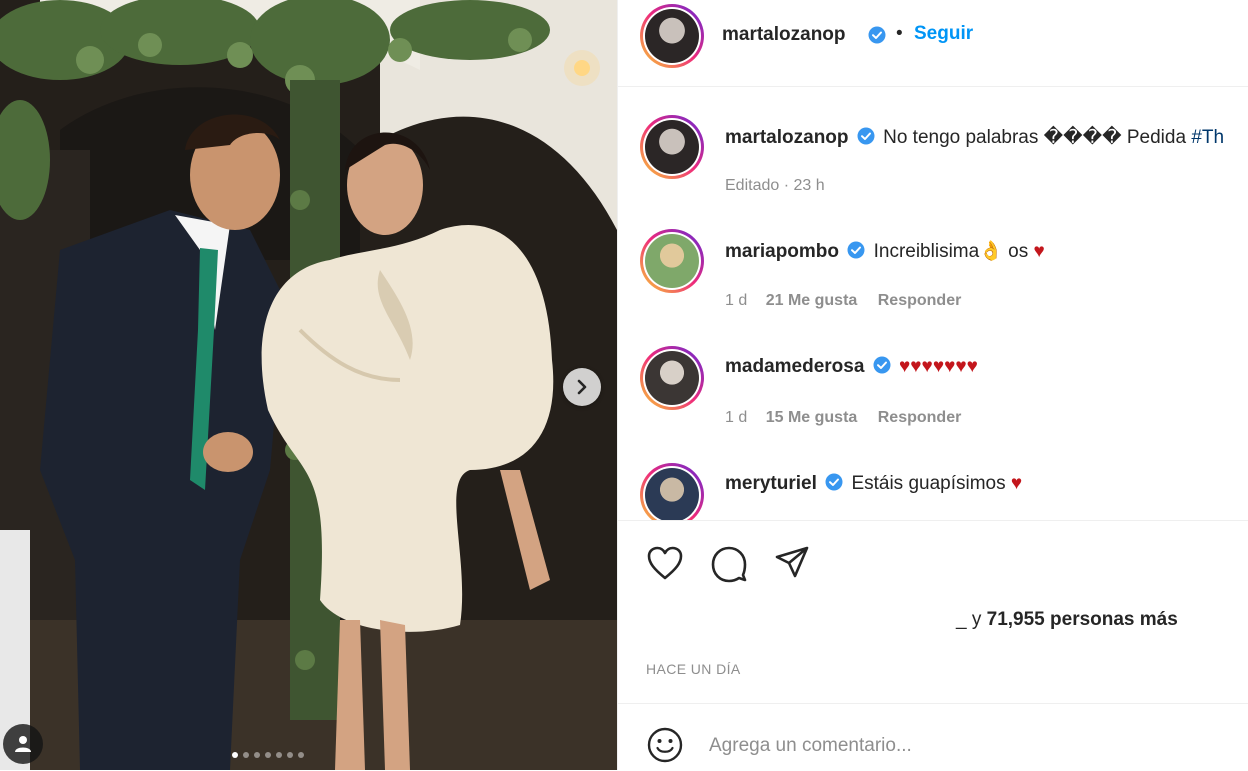  I want to click on carousel-indicator, so click(268, 755).